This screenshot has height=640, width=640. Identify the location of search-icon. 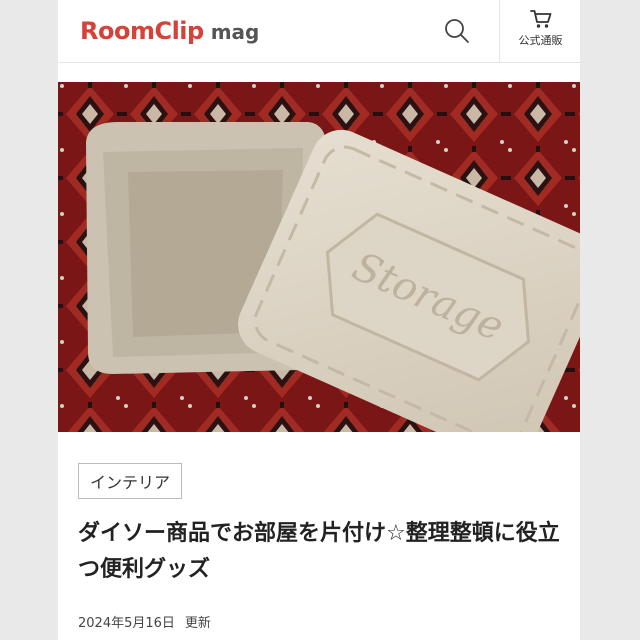
(457, 31).